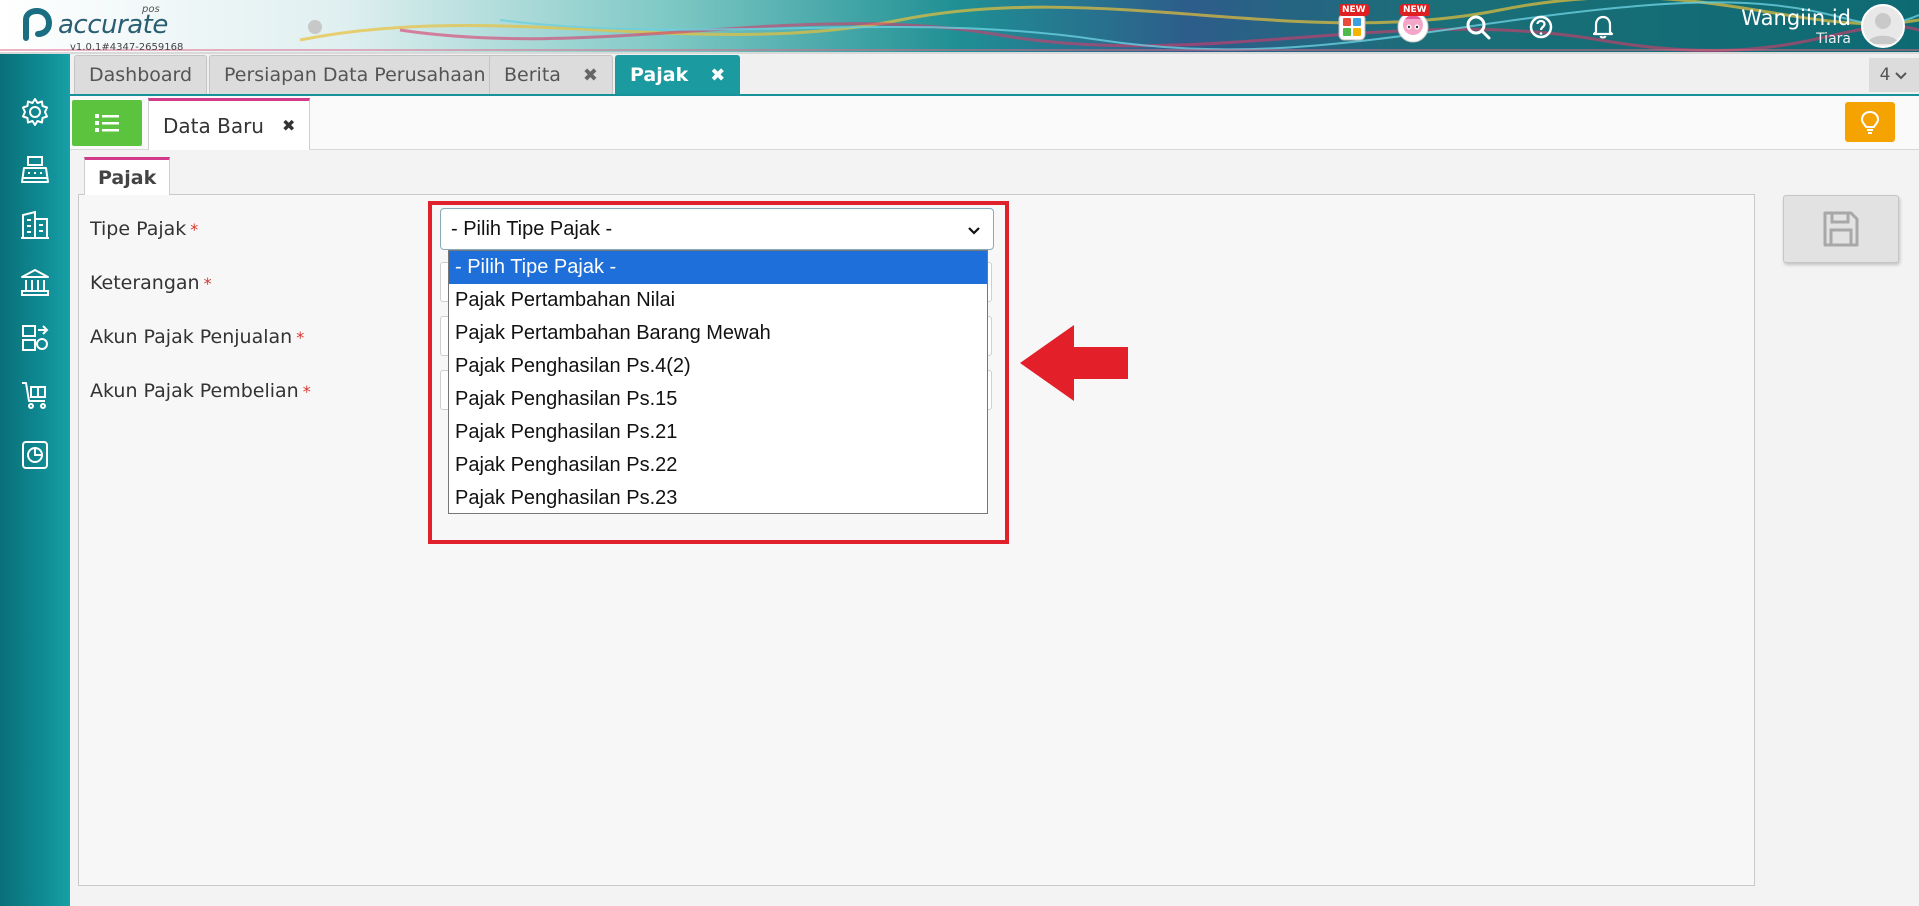 This screenshot has height=906, width=1919. I want to click on cash-register-icon, so click(35, 169).